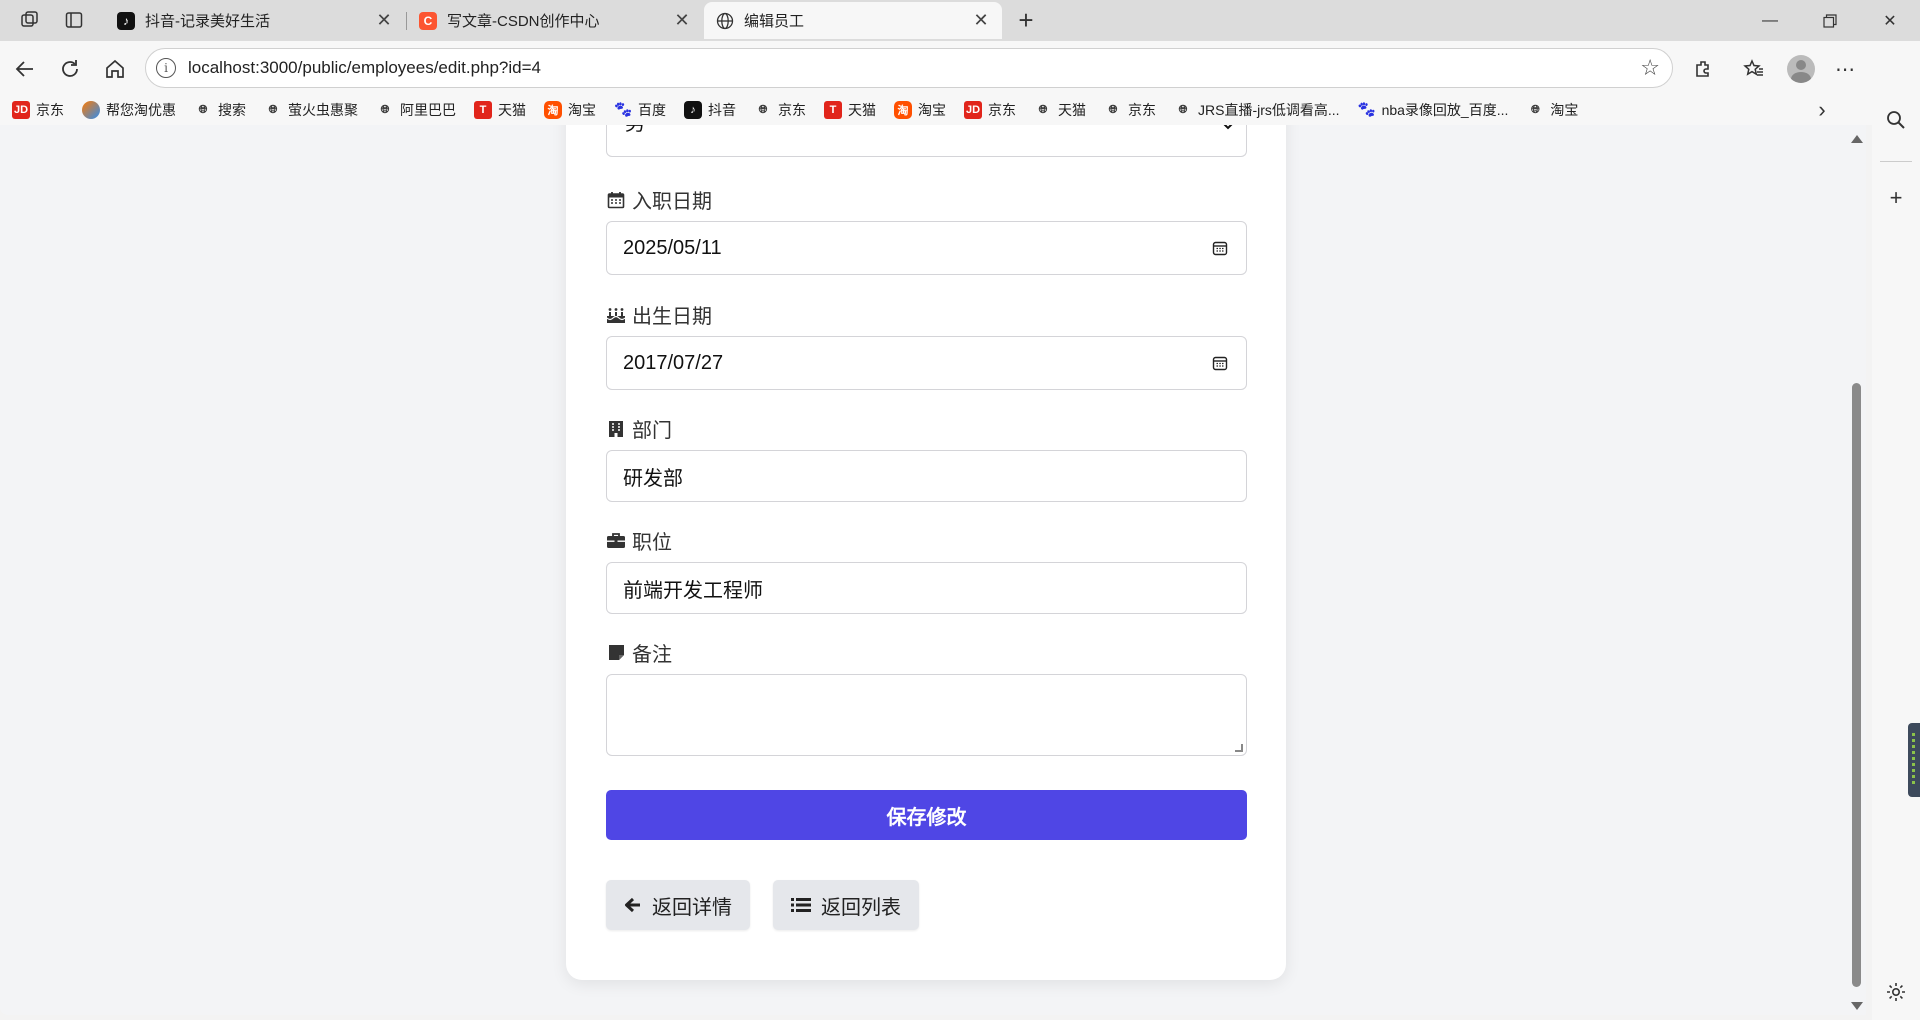 The width and height of the screenshot is (1920, 1020). I want to click on tab-csdn: C 写文章-CSDN创作中心 ✕, so click(555, 20).